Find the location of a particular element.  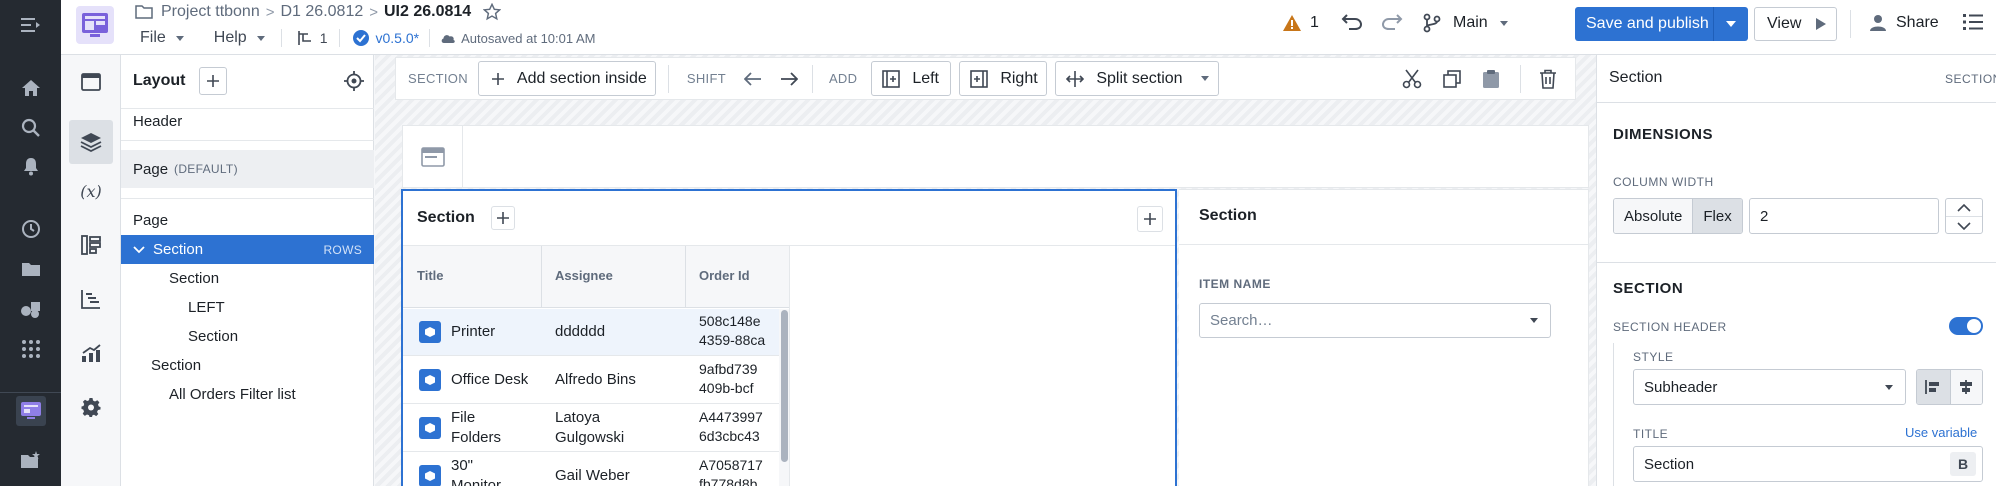

add-left-button: Left is located at coordinates (911, 78).